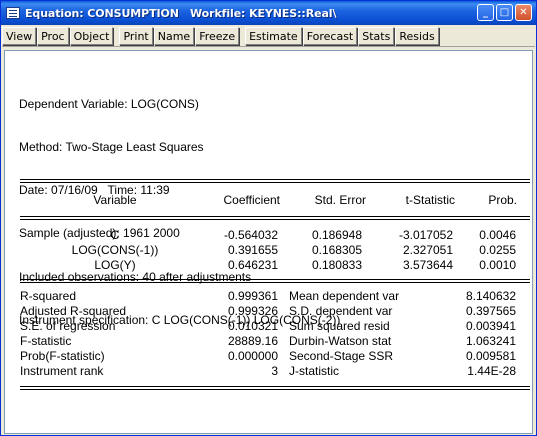 This screenshot has height=436, width=537. Describe the element at coordinates (19, 36) in the screenshot. I see `view-button: View` at that location.